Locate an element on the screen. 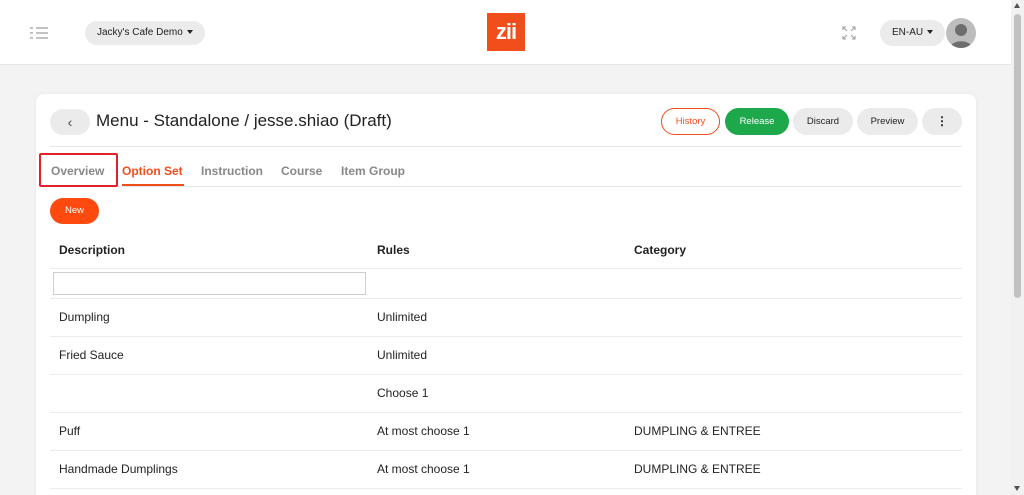 The width and height of the screenshot is (1024, 495). page-title: Menu - Standalone / jesse.shiao (Draft) is located at coordinates (244, 120).